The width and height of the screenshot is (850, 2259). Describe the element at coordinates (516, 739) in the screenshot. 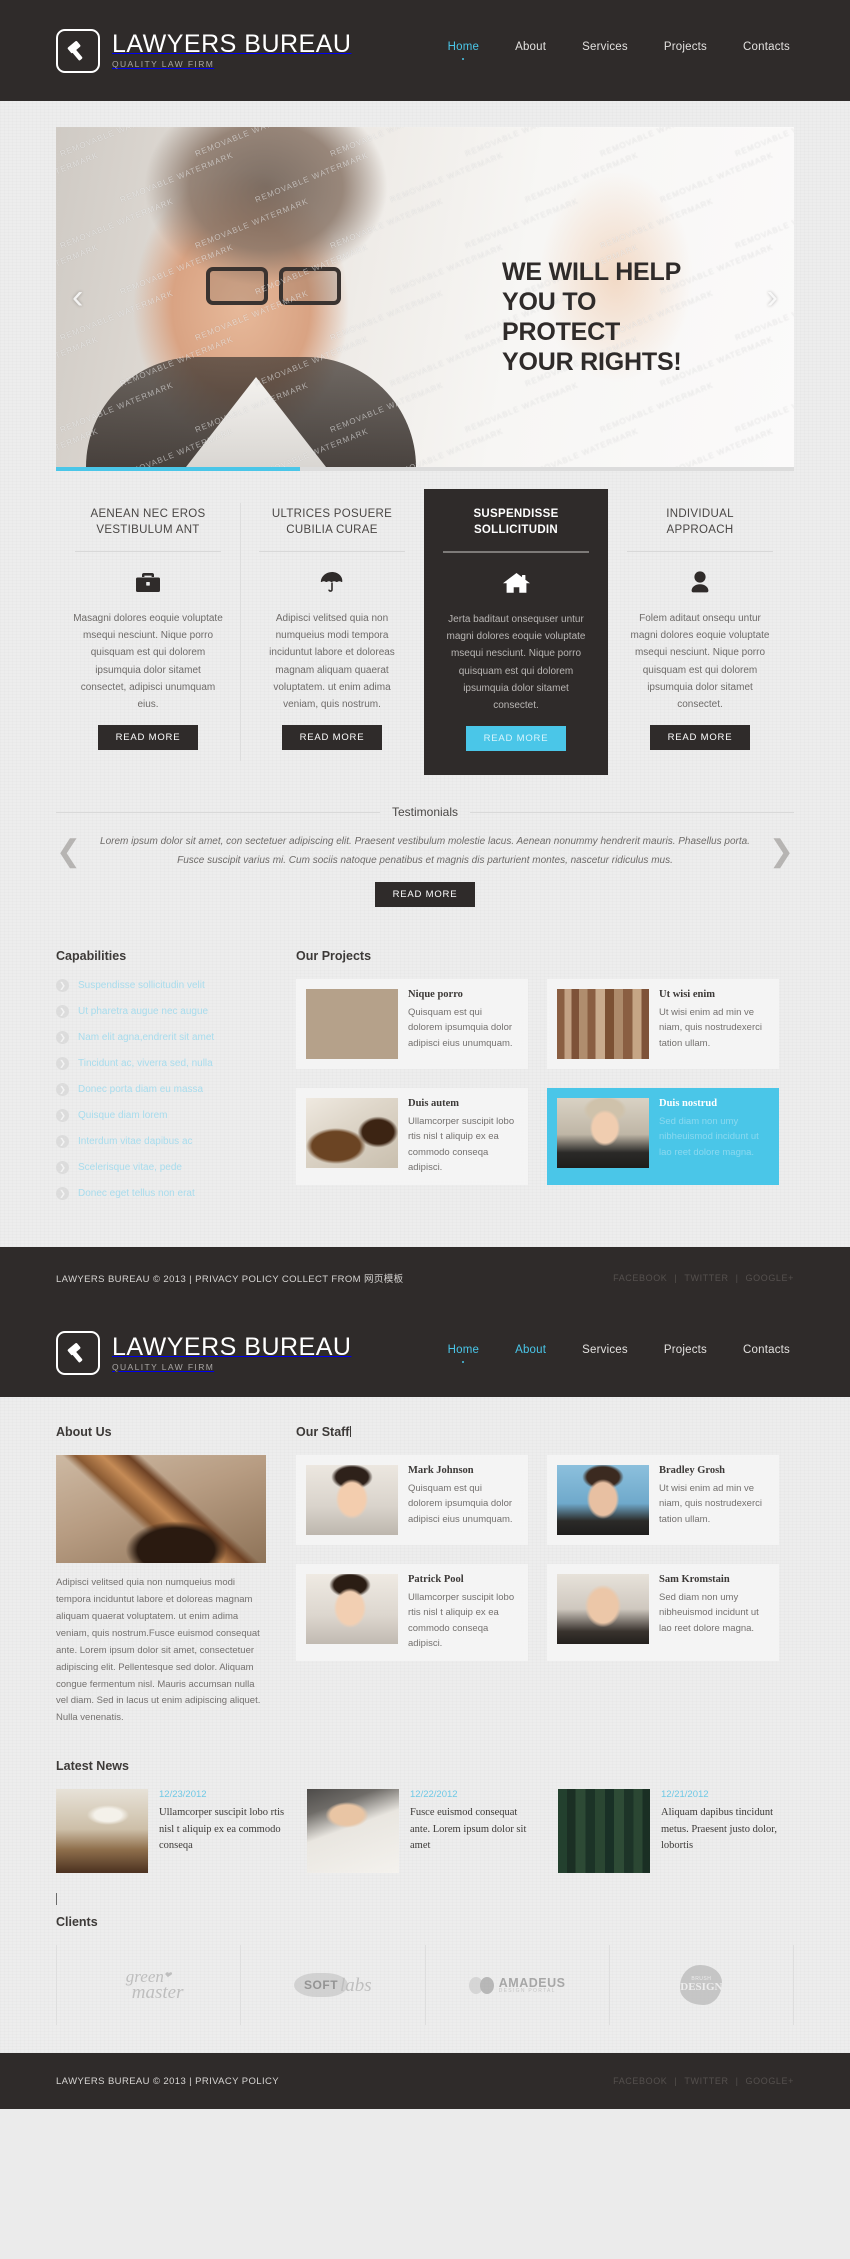

I see `feature-read-more-3: READ MORE` at that location.